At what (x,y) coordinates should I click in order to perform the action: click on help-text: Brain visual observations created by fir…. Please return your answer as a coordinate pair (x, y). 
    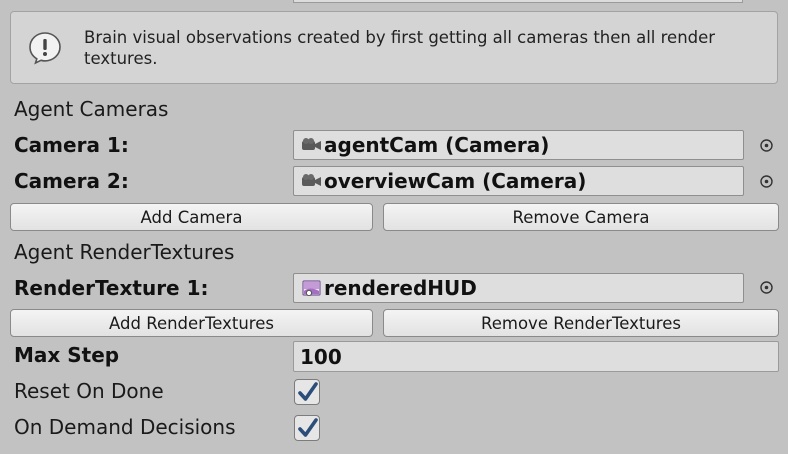
    Looking at the image, I should click on (400, 48).